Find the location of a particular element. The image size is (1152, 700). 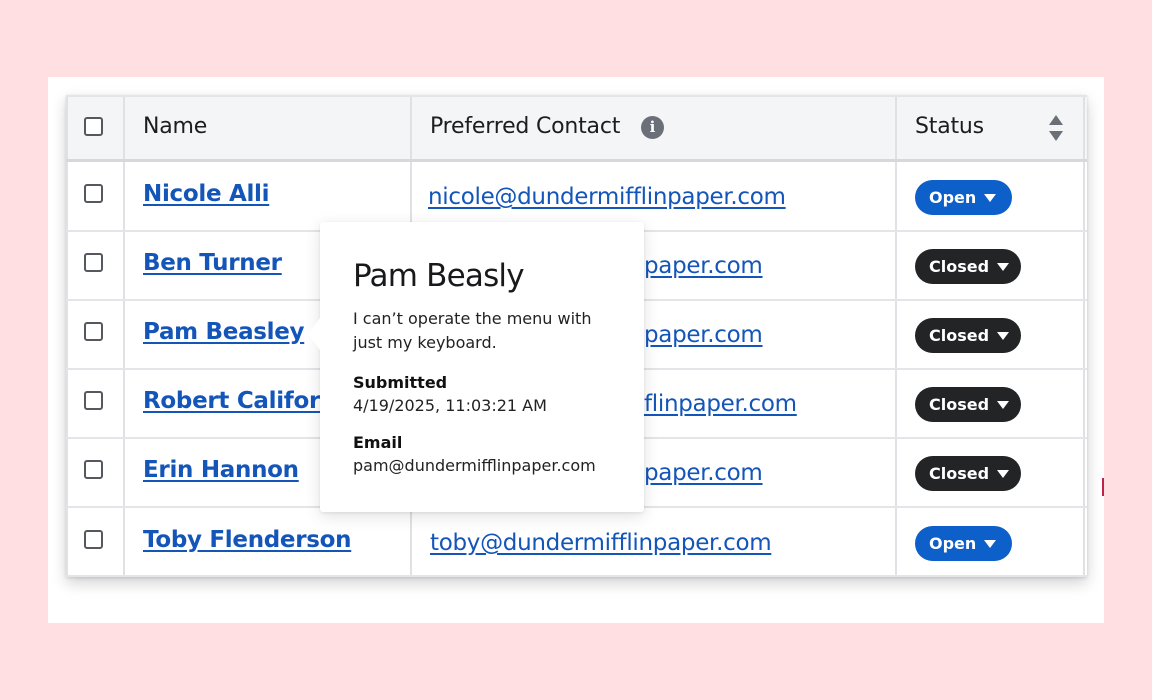

name-link: Nicole Alli is located at coordinates (206, 194).